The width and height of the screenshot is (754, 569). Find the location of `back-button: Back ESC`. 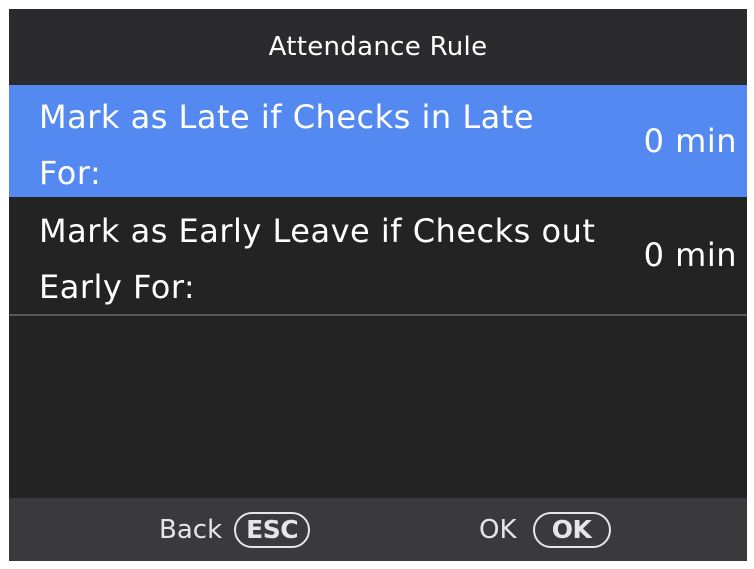

back-button: Back ESC is located at coordinates (235, 529).